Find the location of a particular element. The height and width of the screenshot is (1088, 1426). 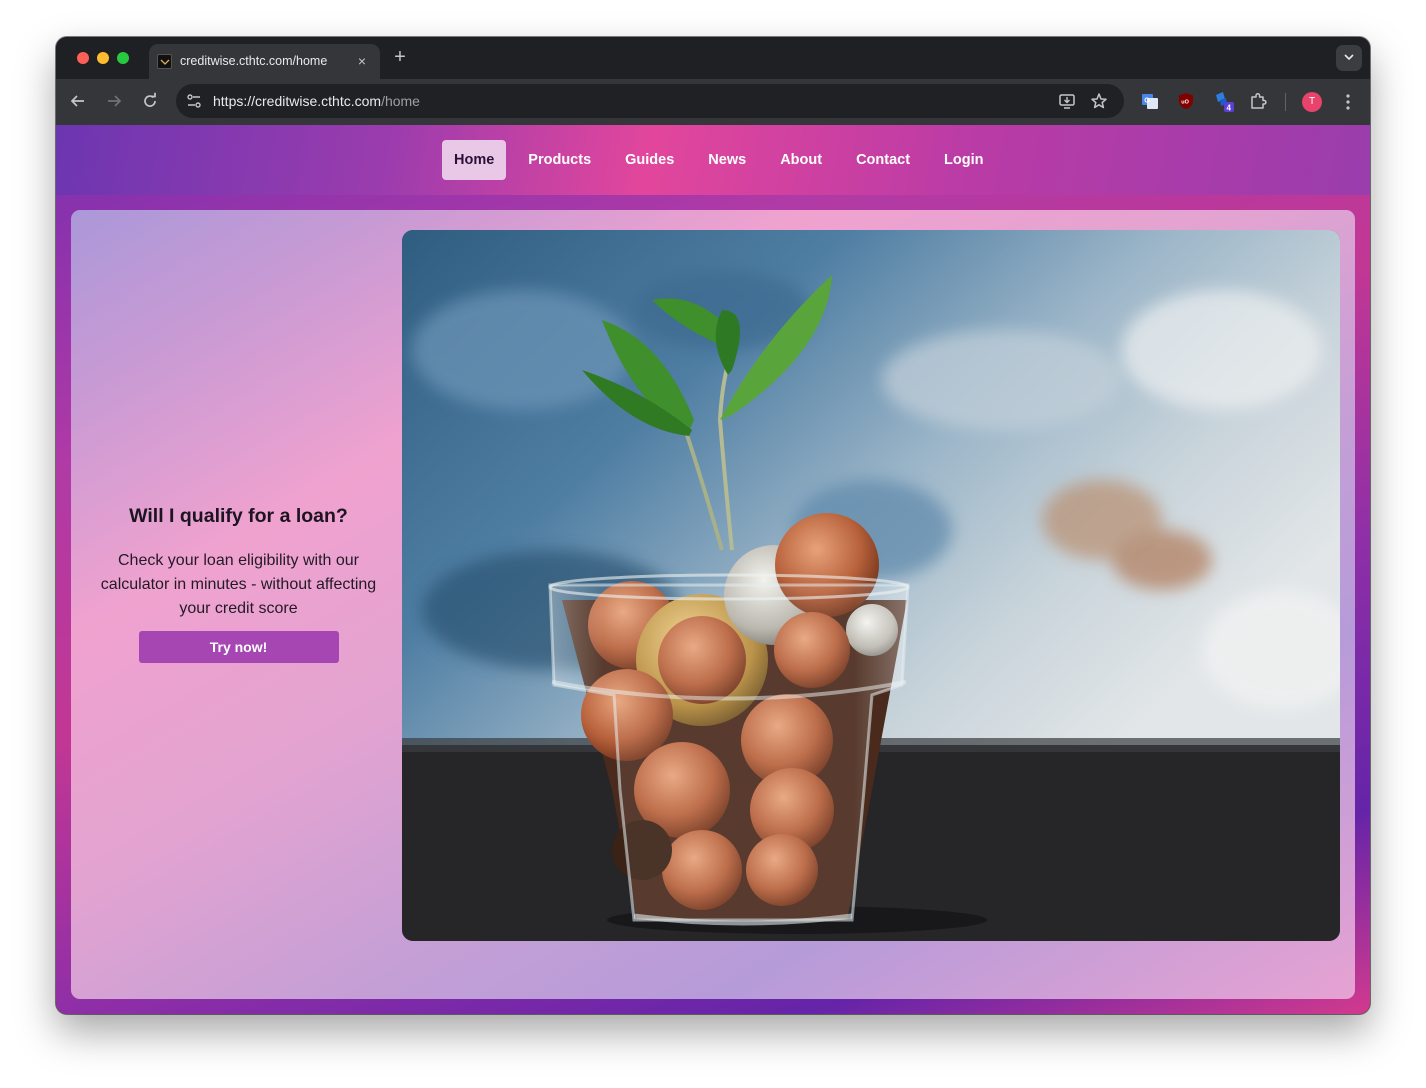

arrow-right-icon is located at coordinates (115, 101).